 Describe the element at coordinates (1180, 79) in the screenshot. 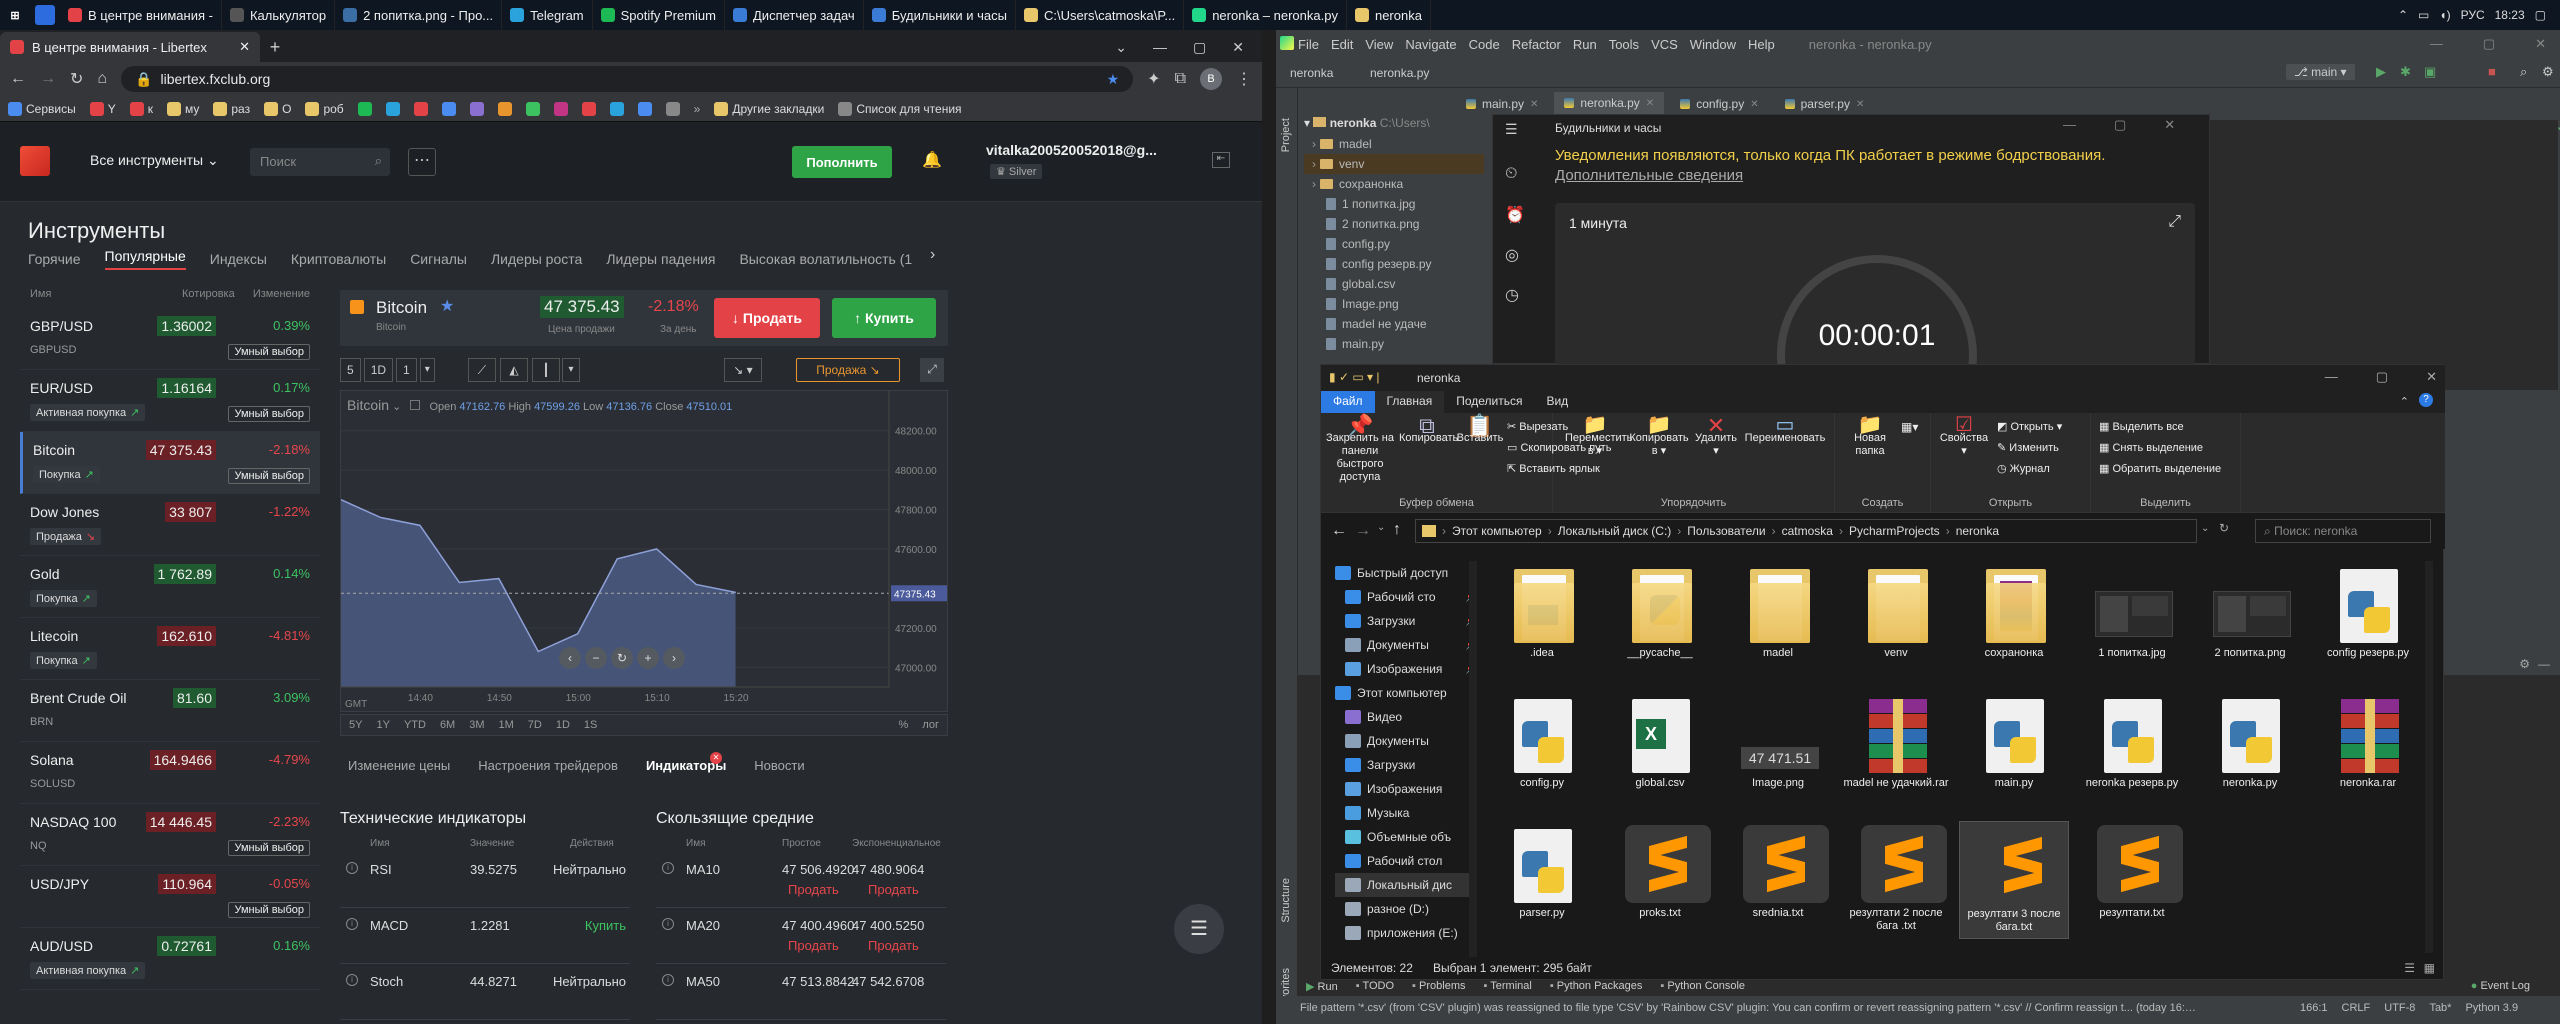

I see `puzzle-icon: ⧉` at that location.